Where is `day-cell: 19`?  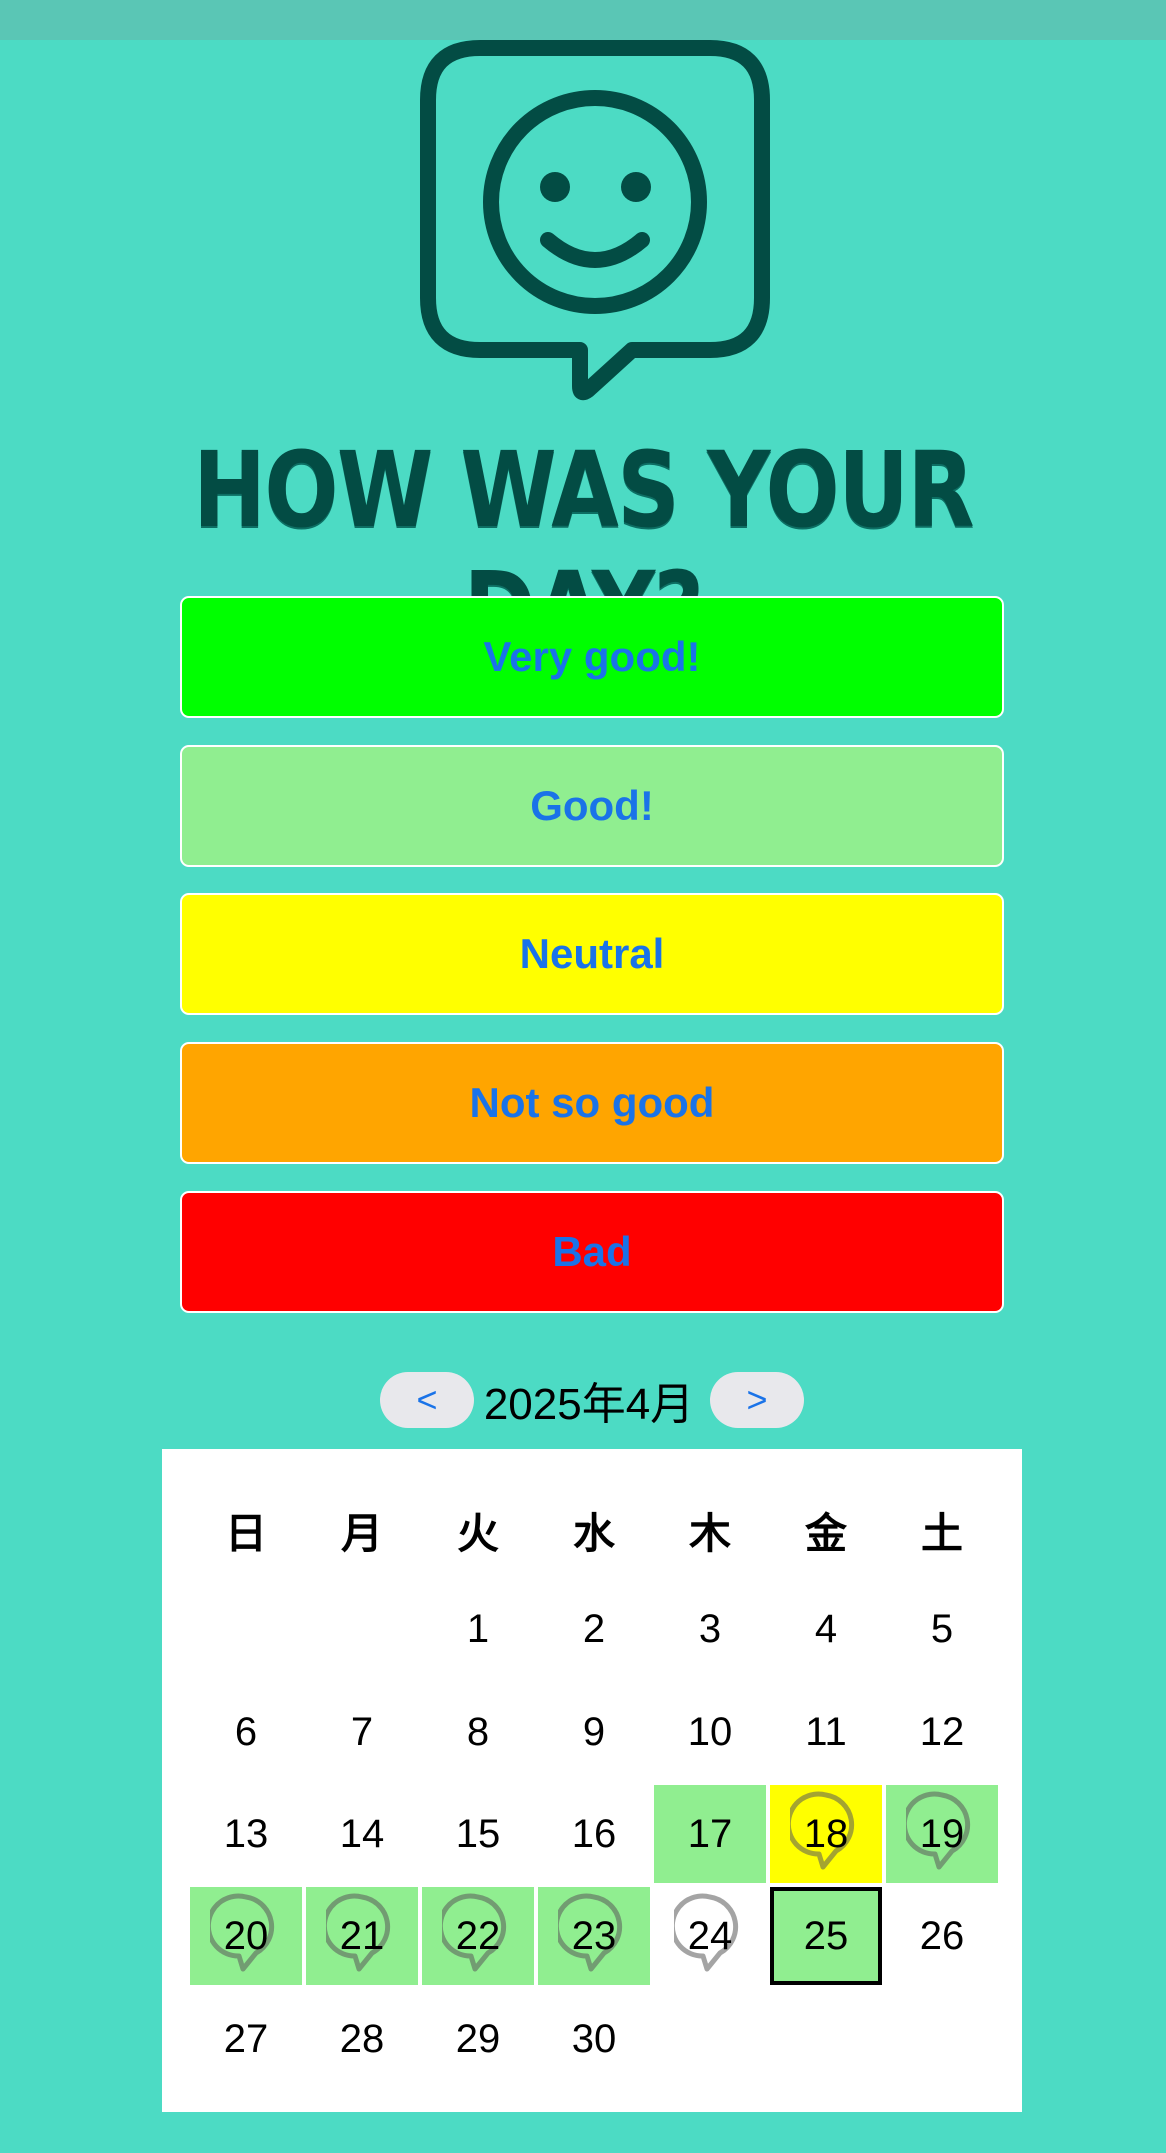 day-cell: 19 is located at coordinates (942, 1834).